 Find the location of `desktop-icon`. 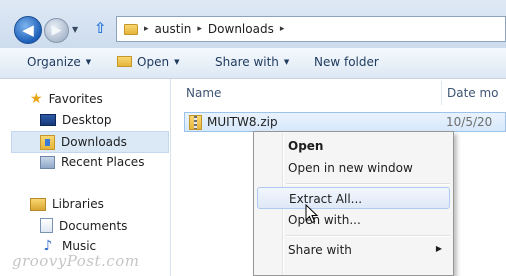

desktop-icon is located at coordinates (48, 120).